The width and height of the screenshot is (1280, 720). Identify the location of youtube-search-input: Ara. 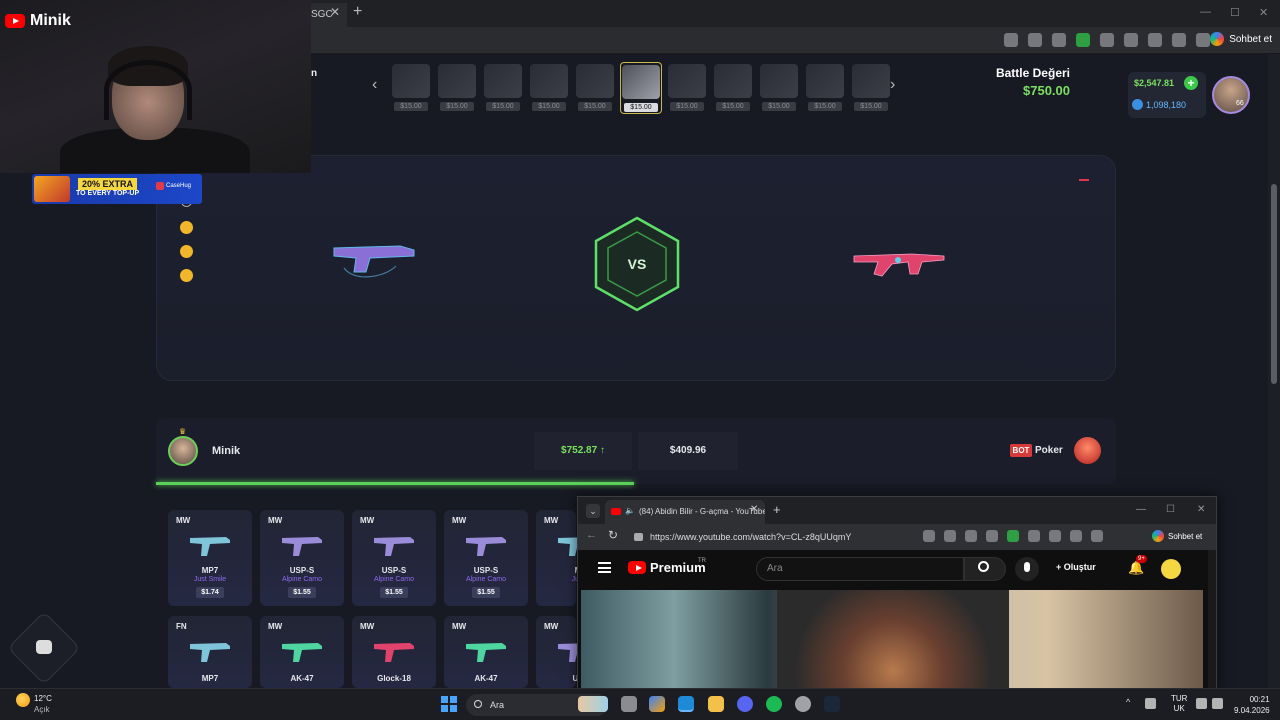
(860, 569).